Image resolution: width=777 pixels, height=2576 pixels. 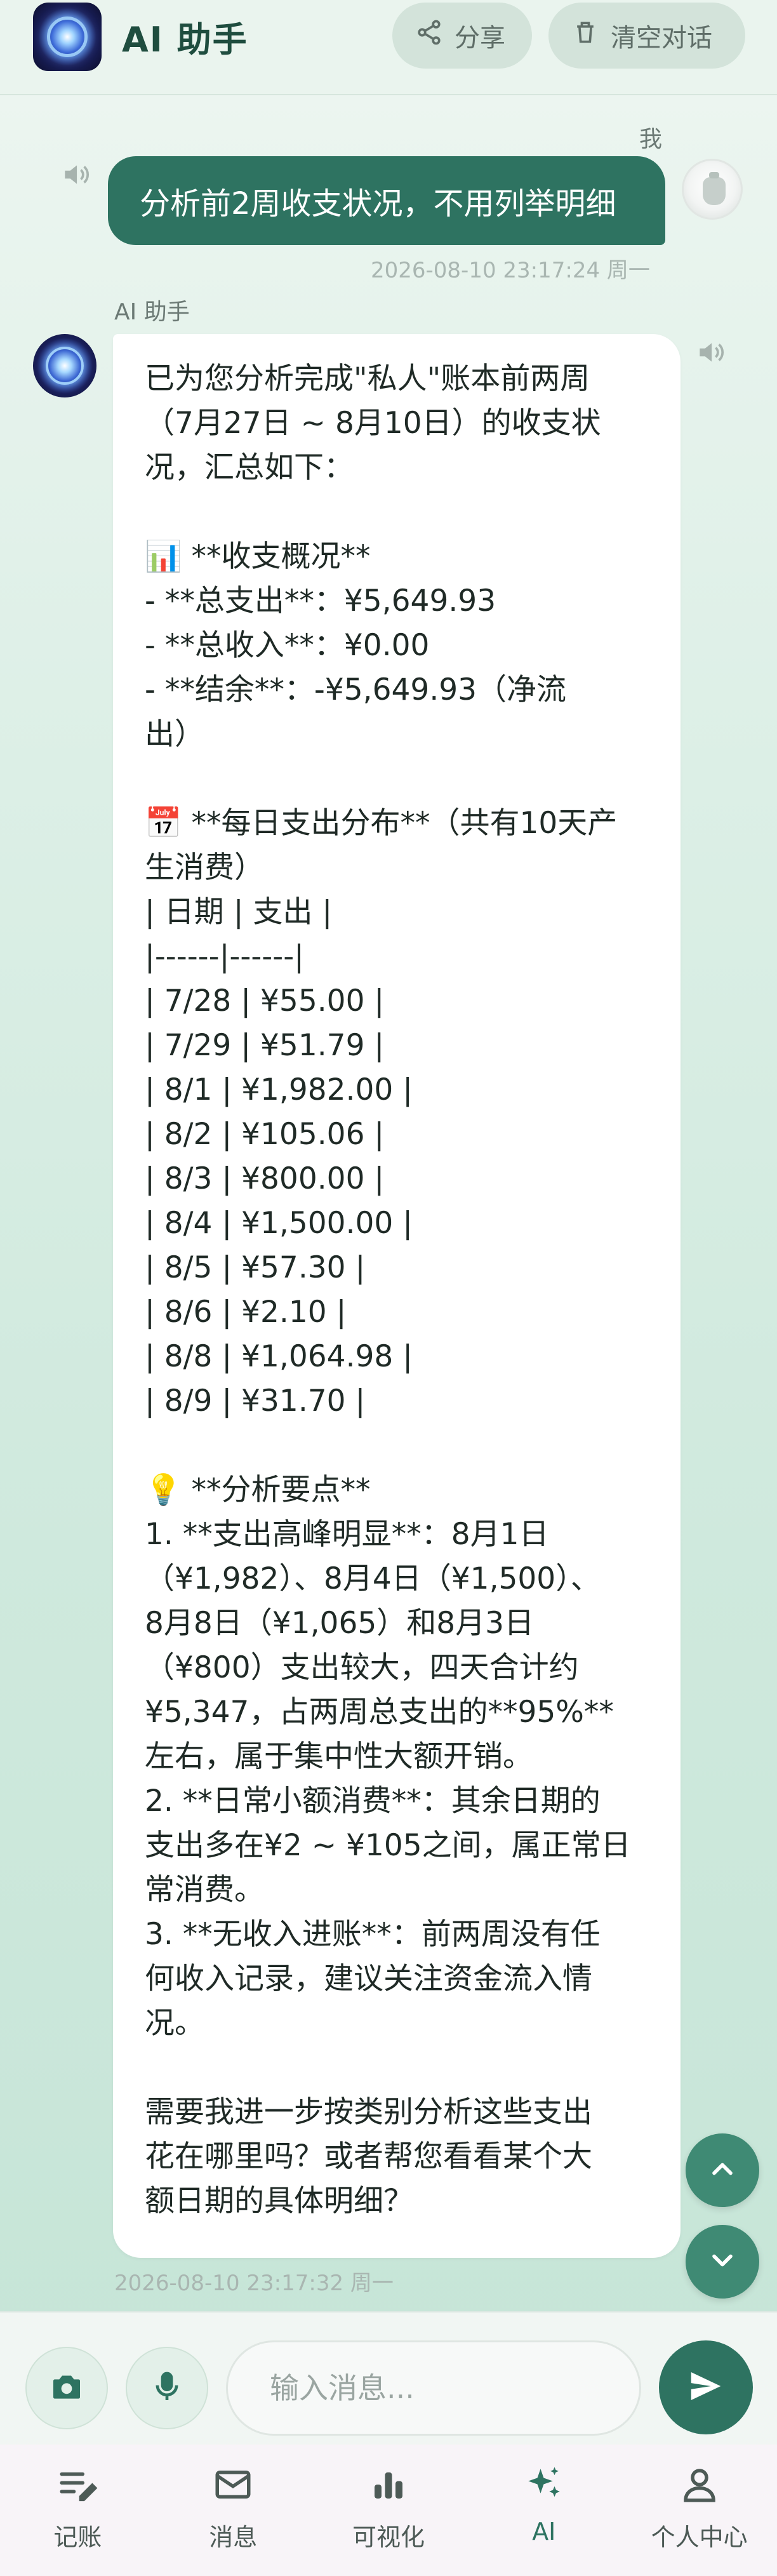 I want to click on ai-avatar, so click(x=64, y=365).